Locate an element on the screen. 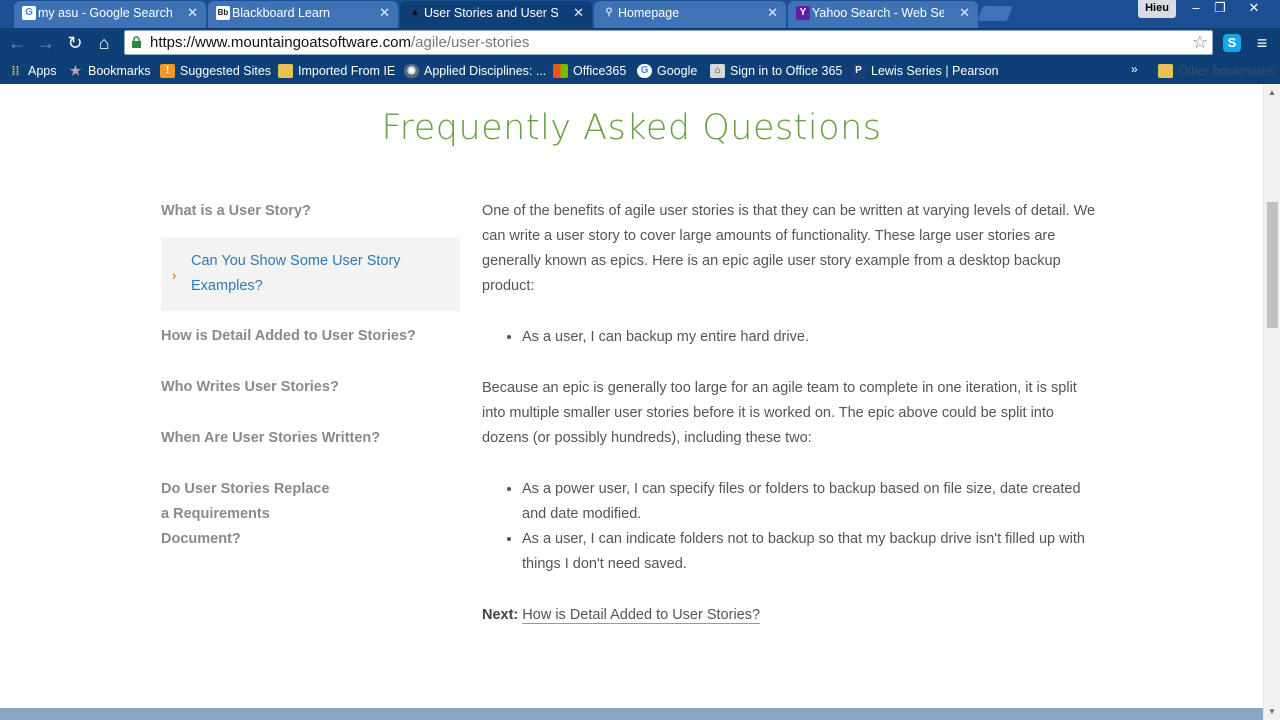 This screenshot has width=1280, height=720. home-icon: ⌂ is located at coordinates (104, 43).